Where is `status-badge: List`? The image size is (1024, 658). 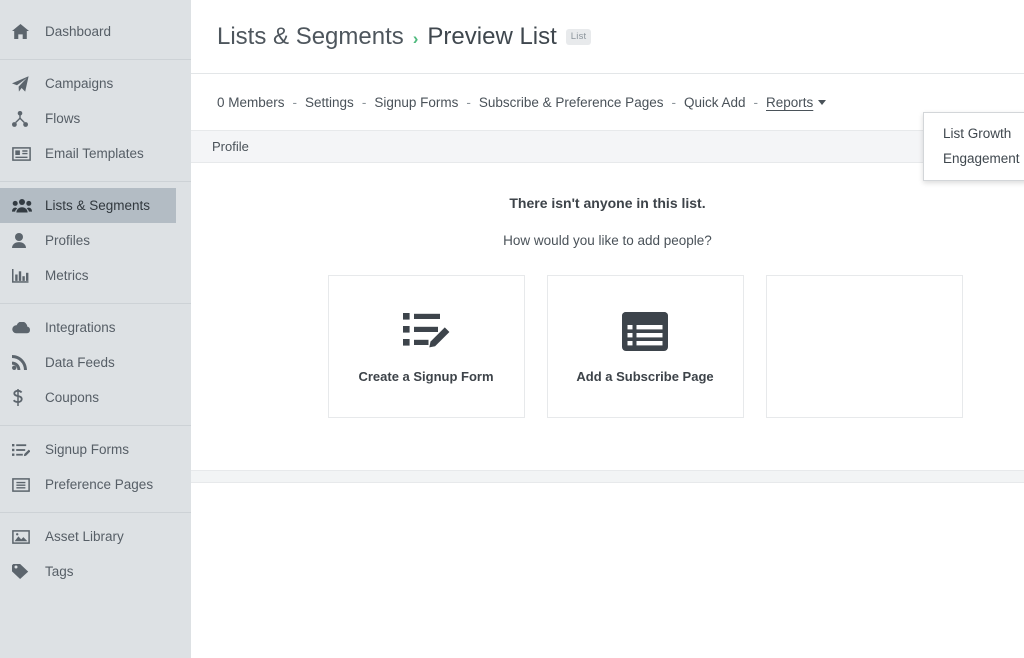 status-badge: List is located at coordinates (578, 36).